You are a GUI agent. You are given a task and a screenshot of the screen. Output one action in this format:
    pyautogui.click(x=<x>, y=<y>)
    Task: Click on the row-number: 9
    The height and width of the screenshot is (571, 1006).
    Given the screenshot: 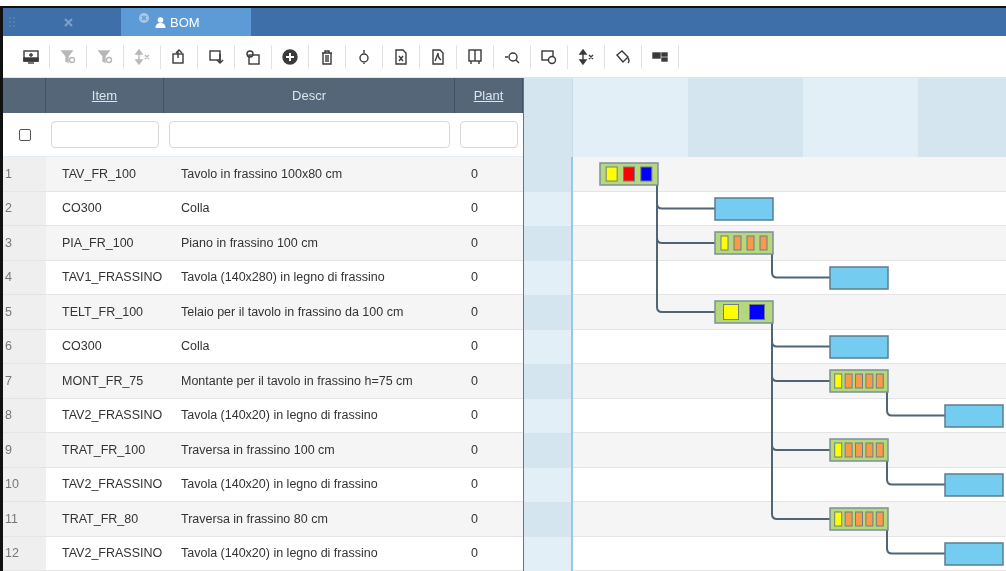 What is the action you would take?
    pyautogui.click(x=24, y=450)
    